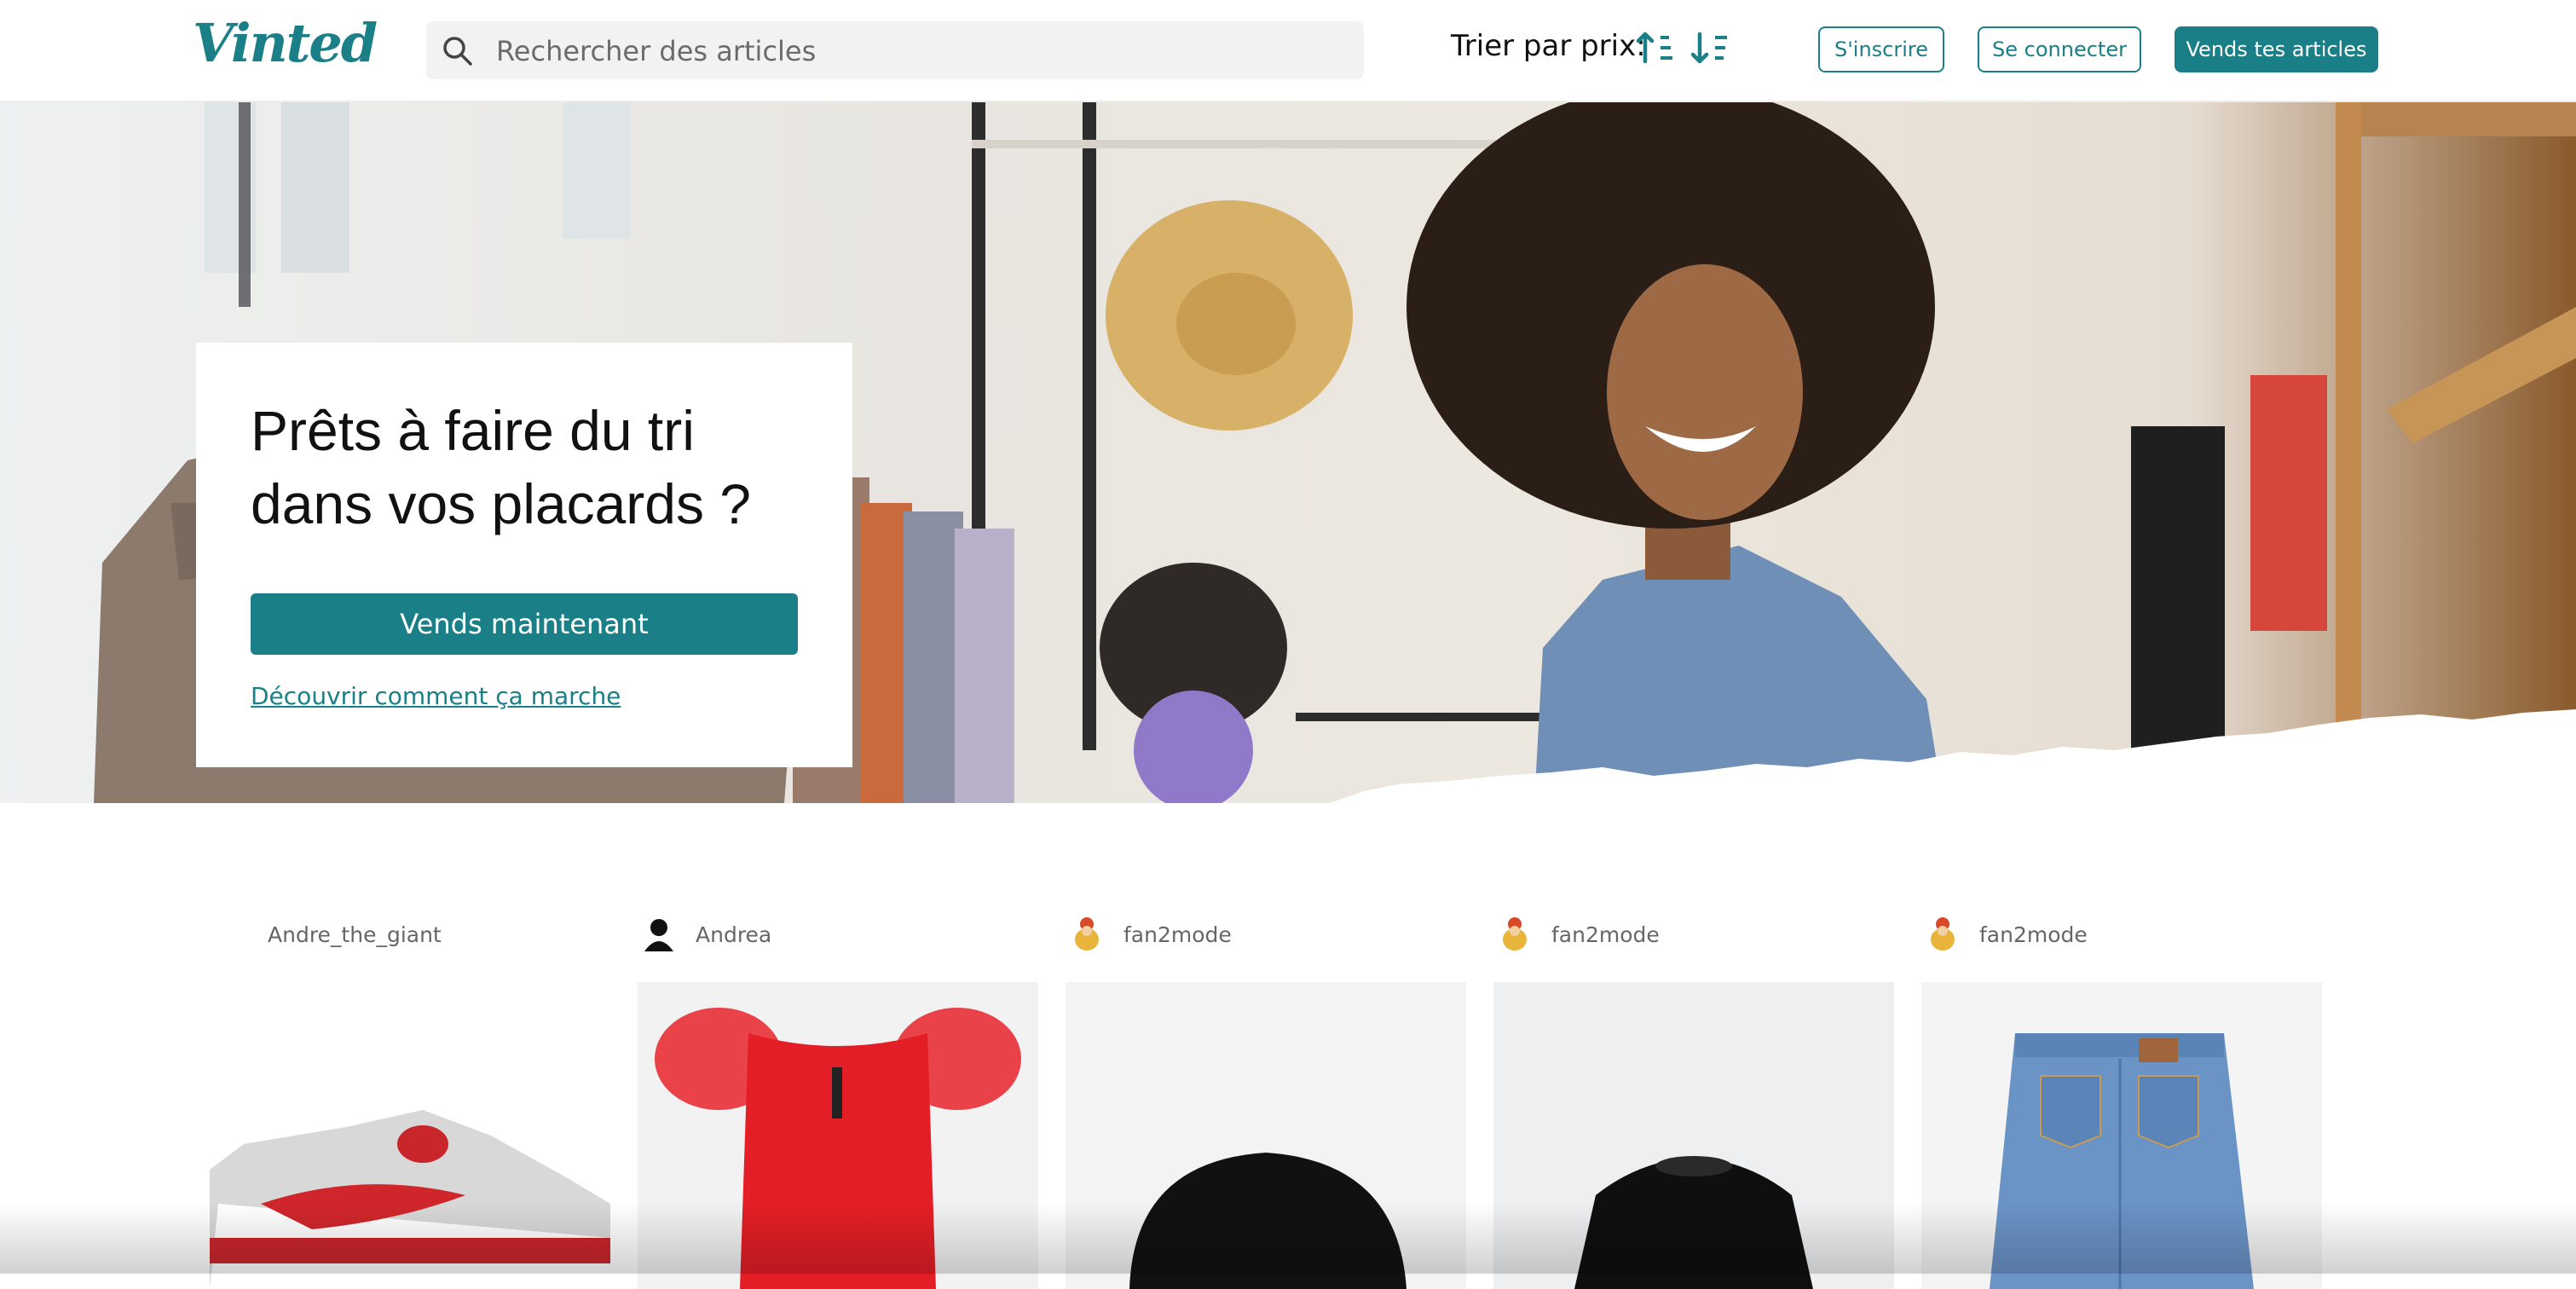 Image resolution: width=2576 pixels, height=1289 pixels. Describe the element at coordinates (2059, 49) in the screenshot. I see `login-button: Se connecter` at that location.